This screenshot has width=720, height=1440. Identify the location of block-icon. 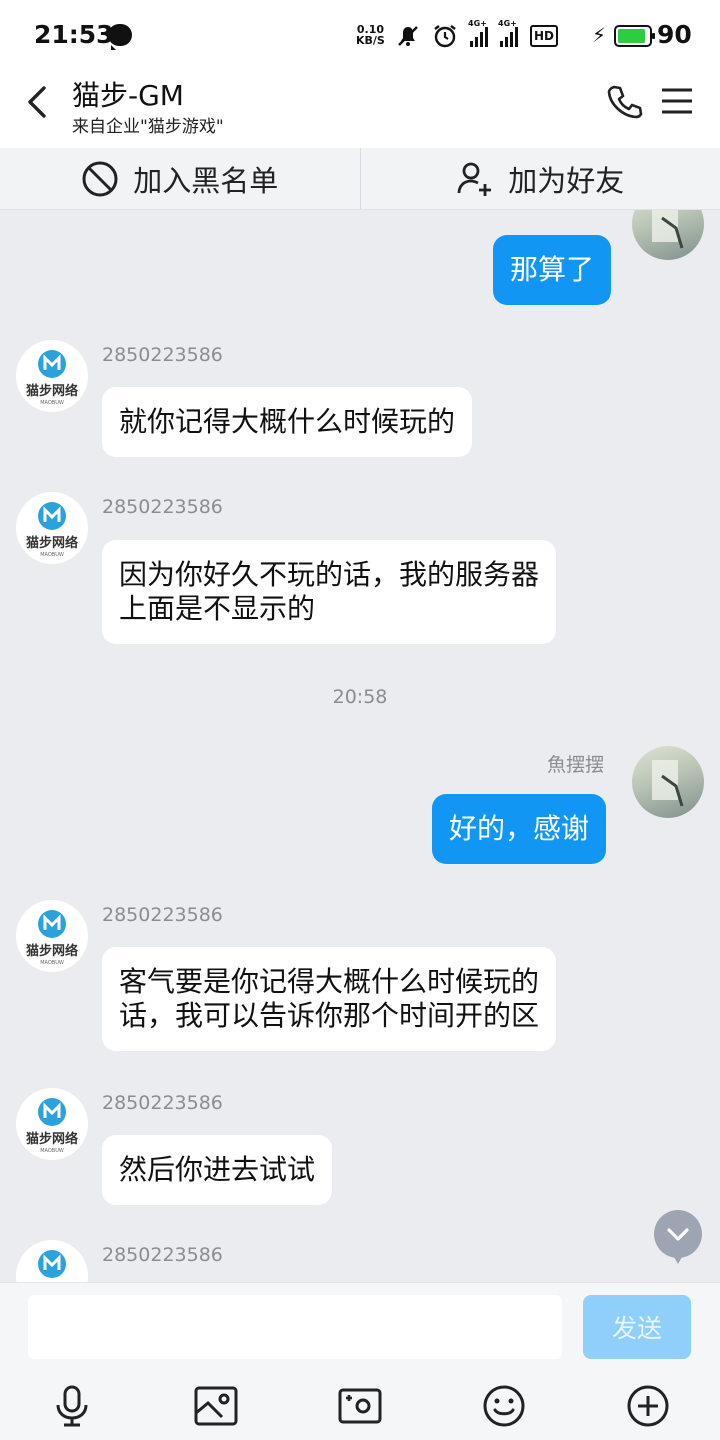
(100, 178).